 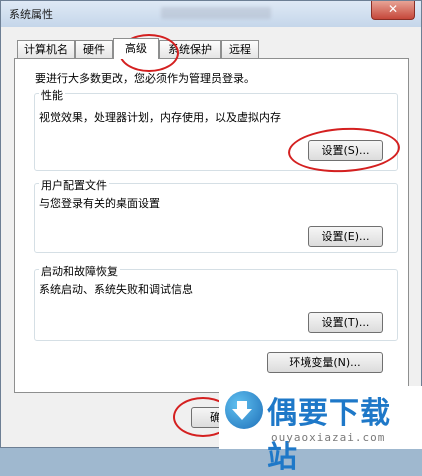 I want to click on download-site-logo-icon, so click(x=244, y=410).